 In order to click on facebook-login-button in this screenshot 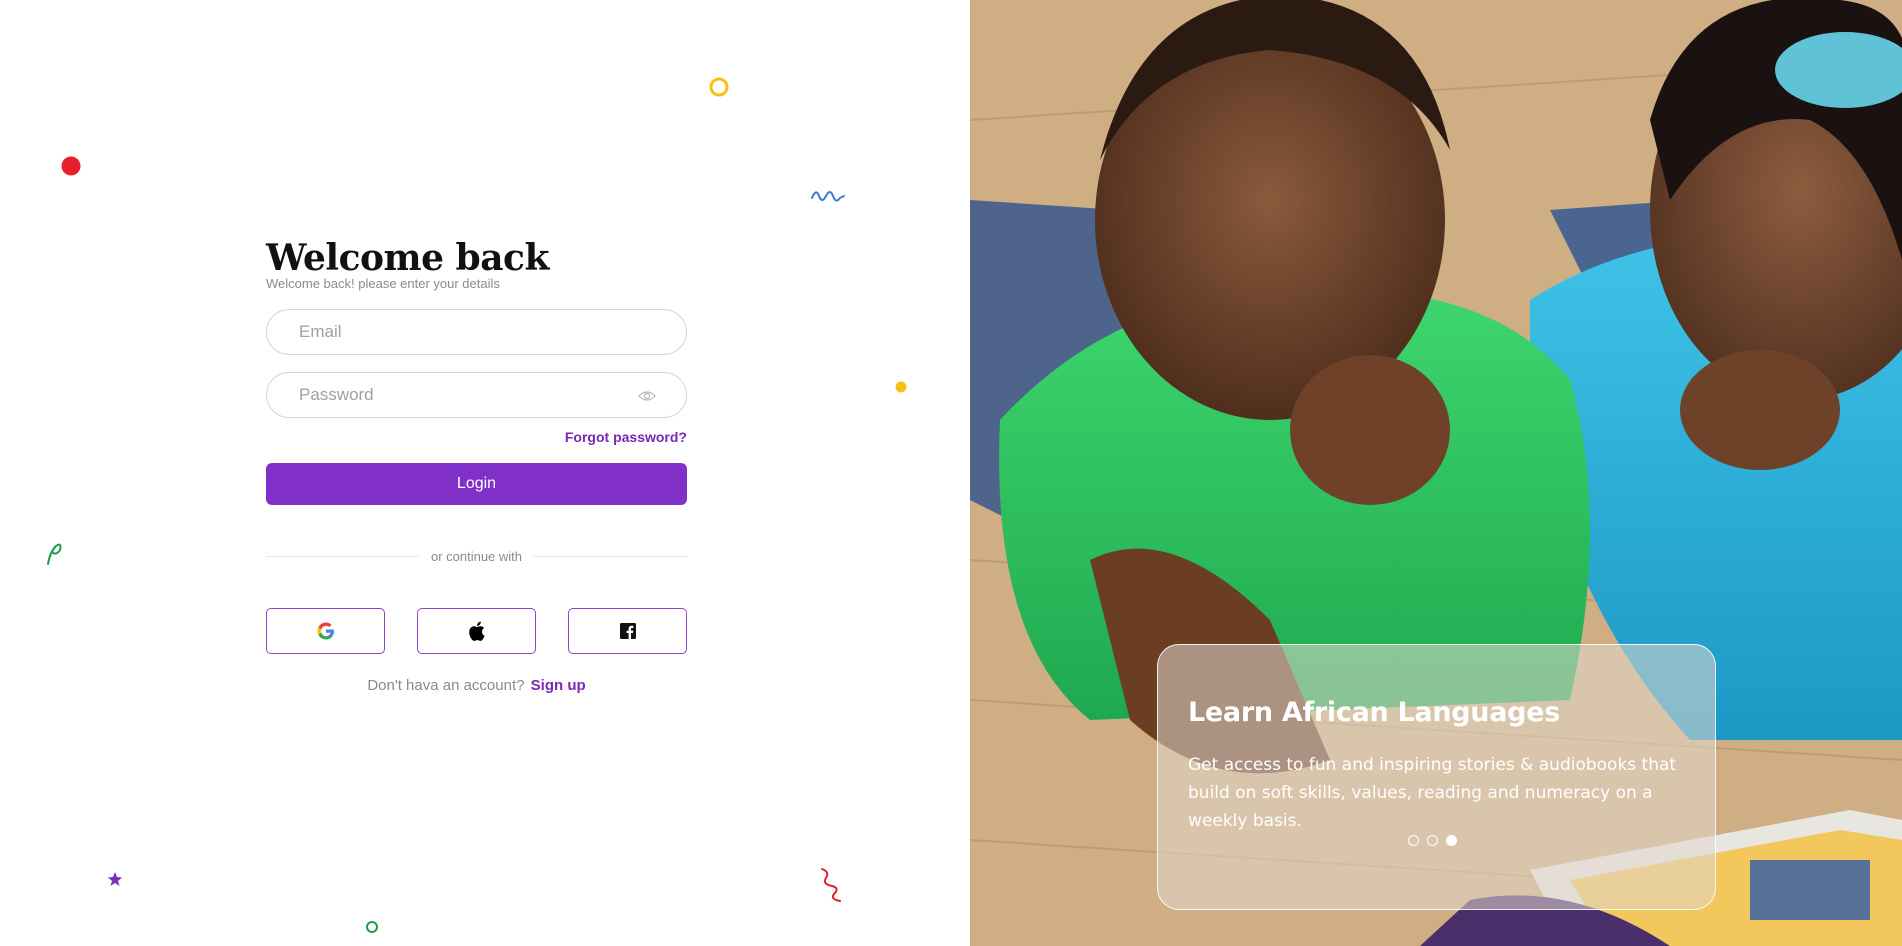, I will do `click(627, 631)`.